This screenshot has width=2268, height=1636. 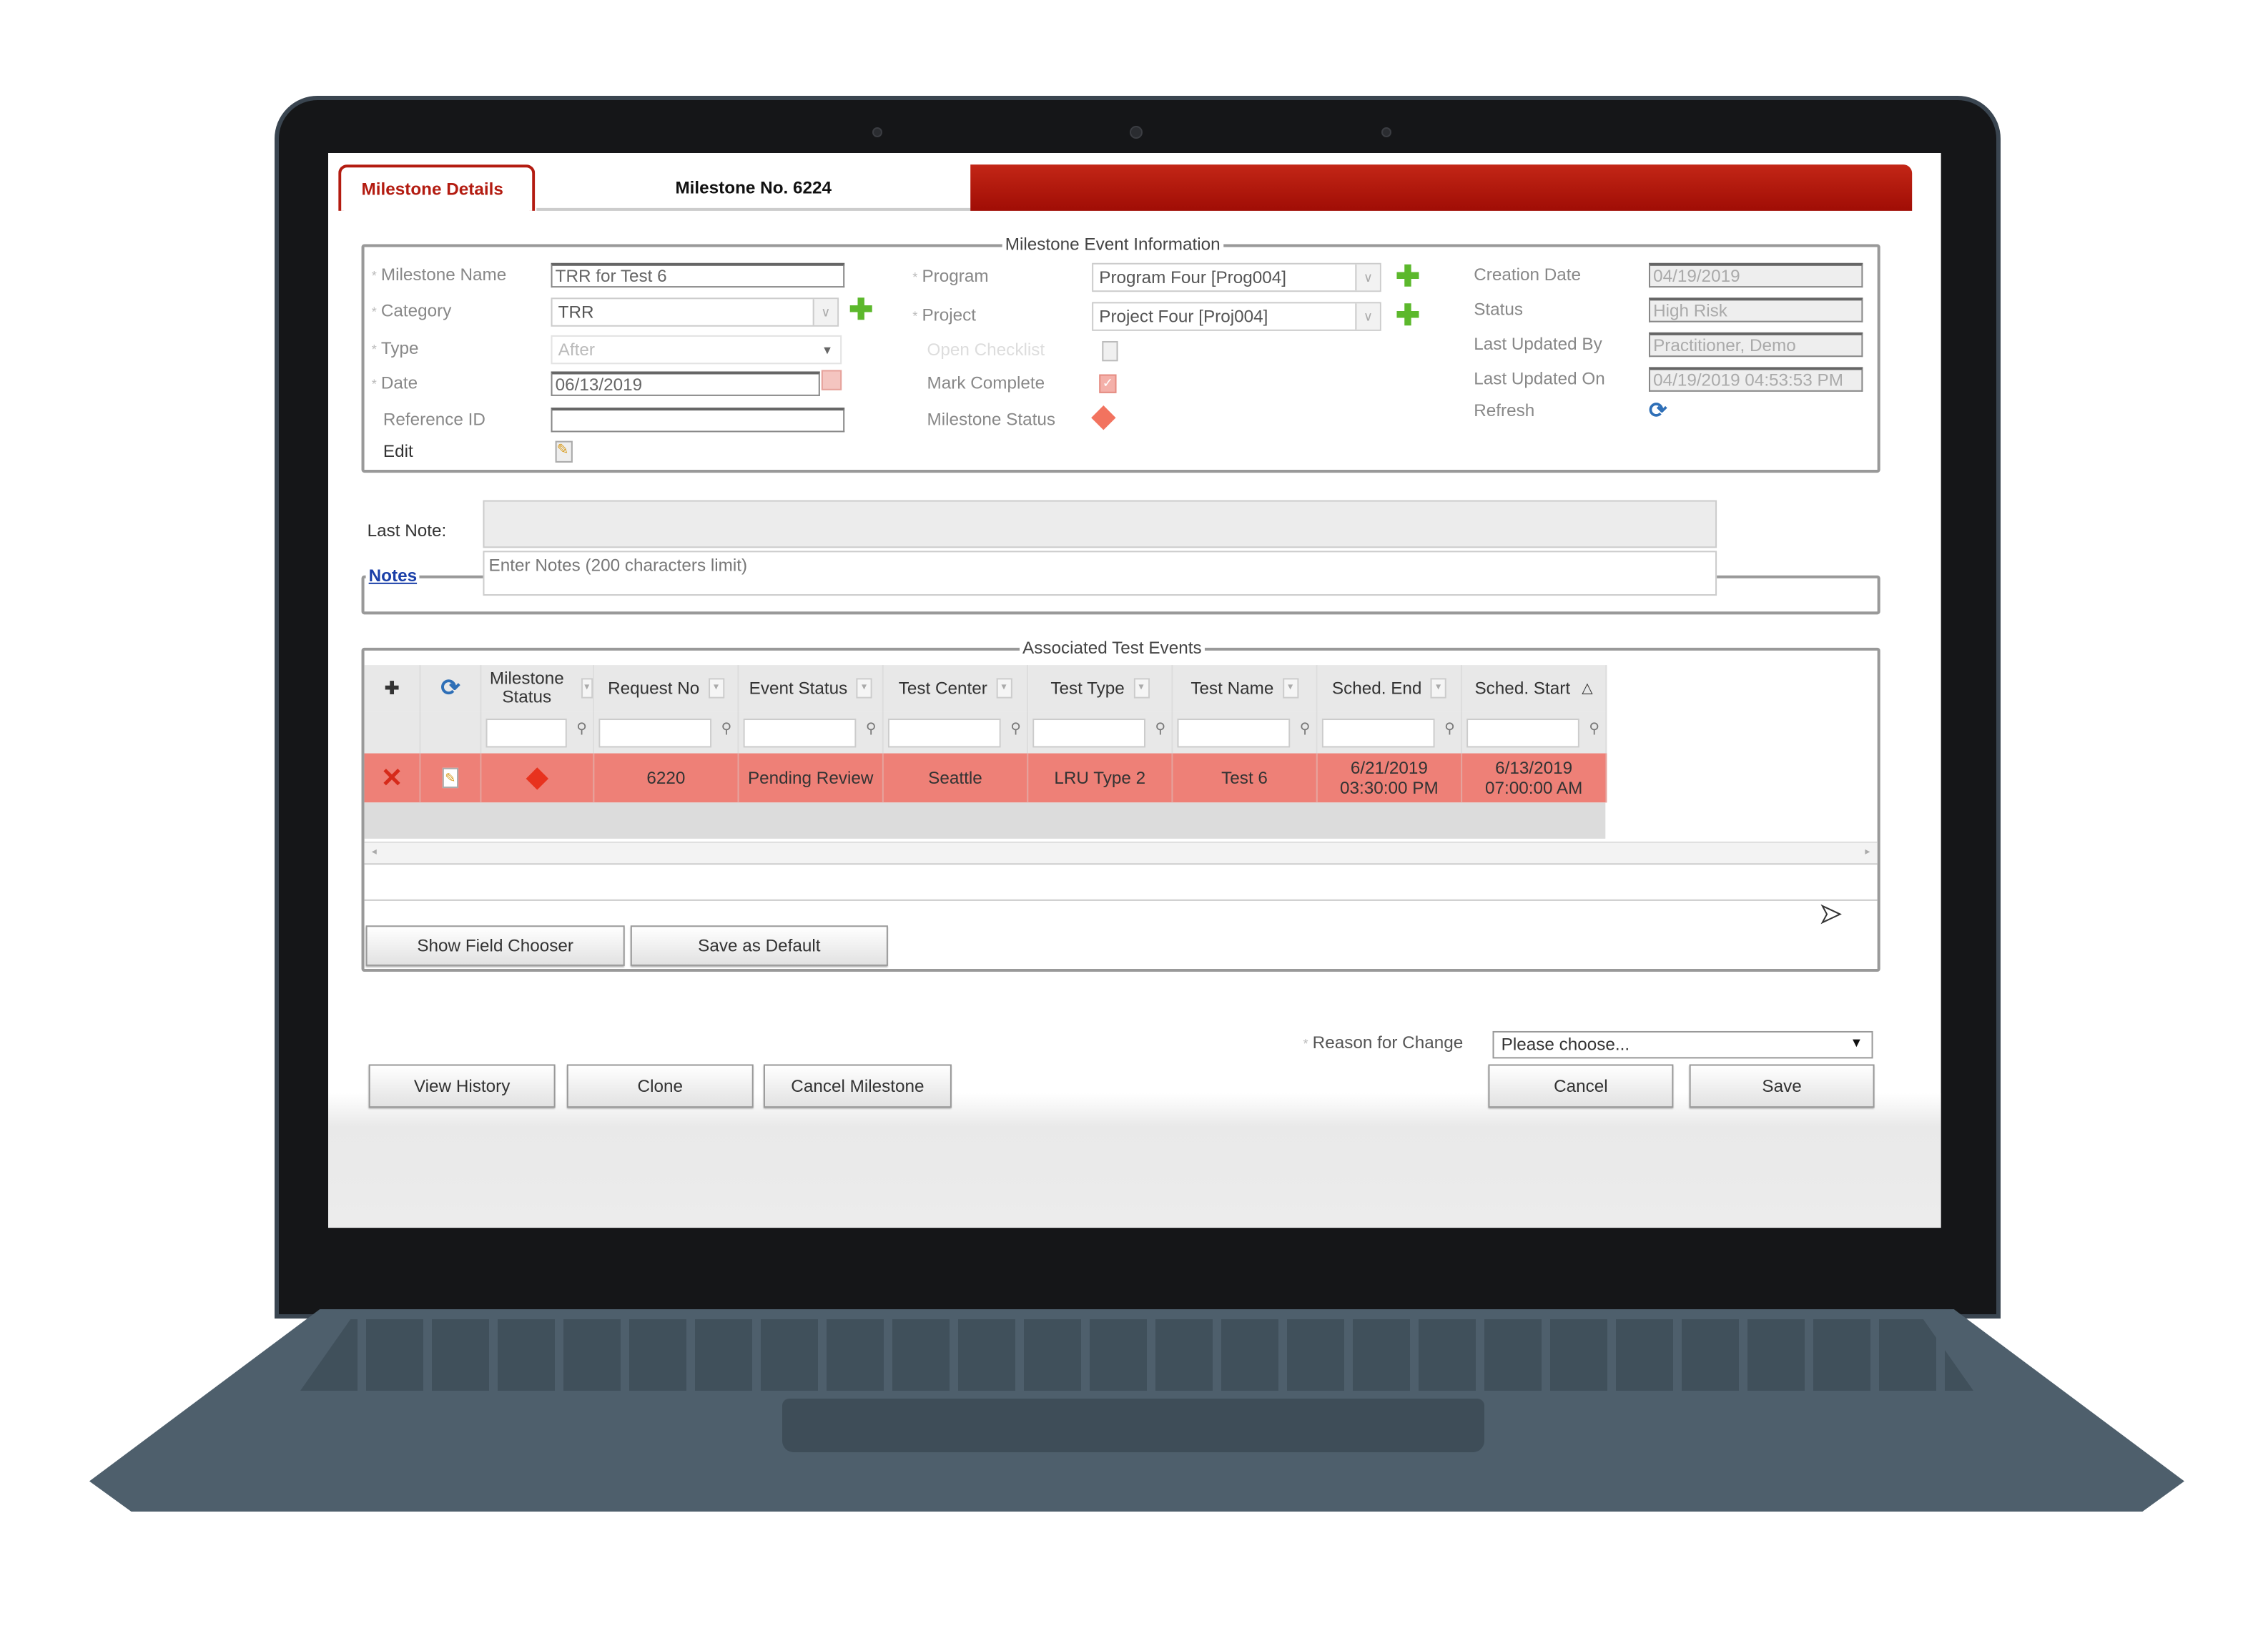 What do you see at coordinates (666, 688) in the screenshot?
I see `column-header: Request No ▾` at bounding box center [666, 688].